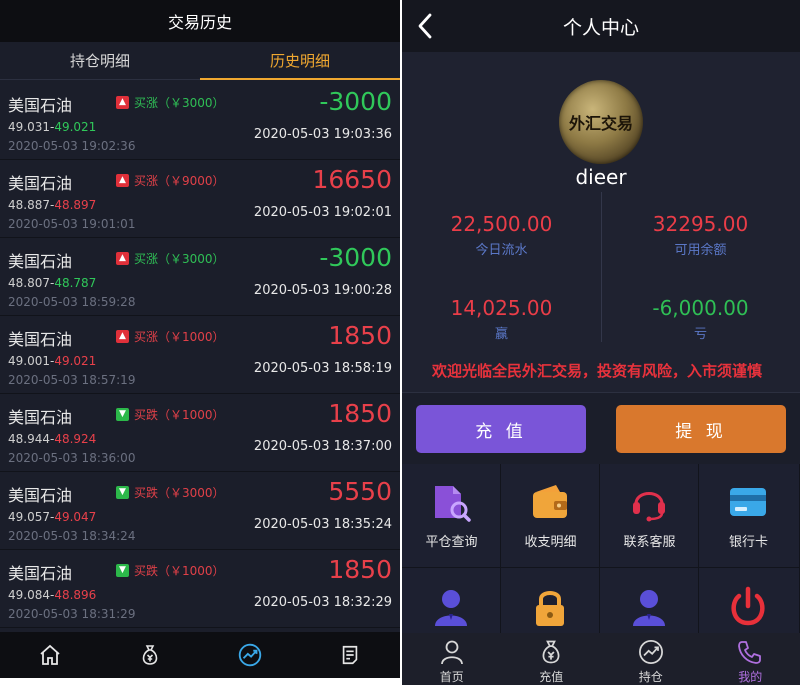  I want to click on price-range: 48.944-48.924, so click(52, 439).